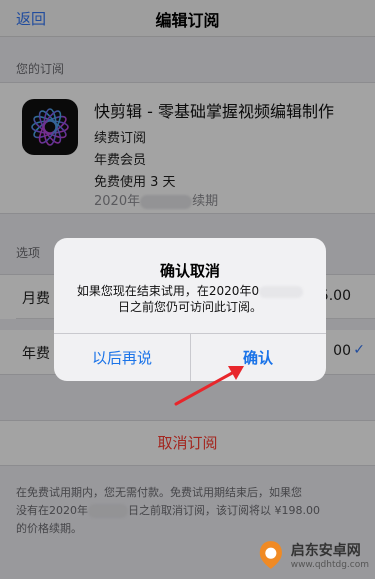 The width and height of the screenshot is (375, 579). I want to click on watermark-url: www.qdhtdg.com, so click(329, 565).